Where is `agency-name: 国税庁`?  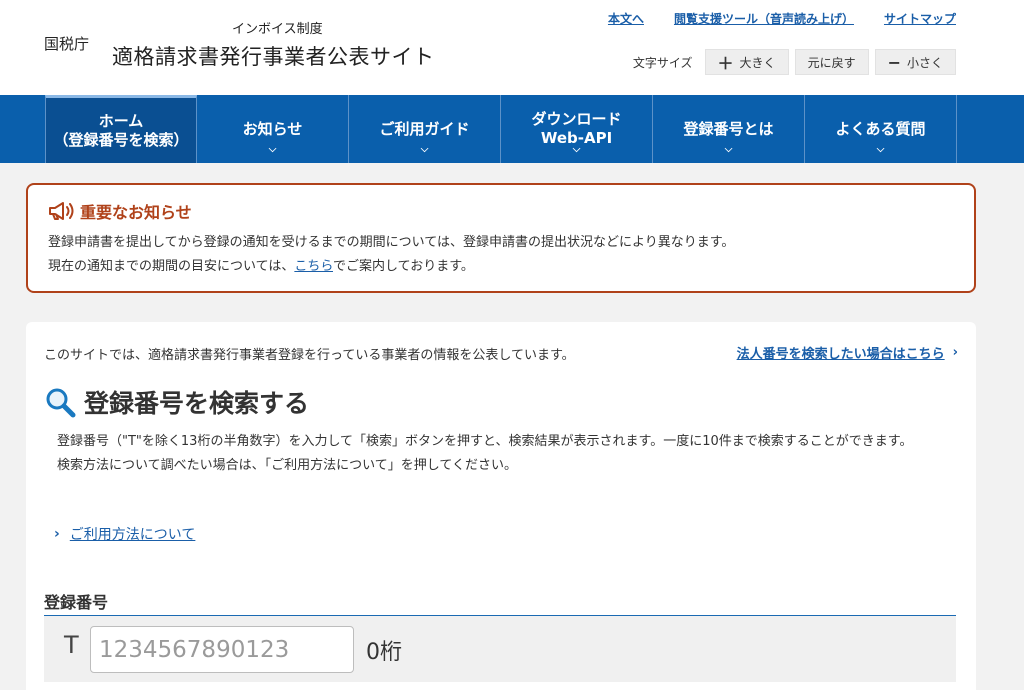
agency-name: 国税庁 is located at coordinates (67, 44).